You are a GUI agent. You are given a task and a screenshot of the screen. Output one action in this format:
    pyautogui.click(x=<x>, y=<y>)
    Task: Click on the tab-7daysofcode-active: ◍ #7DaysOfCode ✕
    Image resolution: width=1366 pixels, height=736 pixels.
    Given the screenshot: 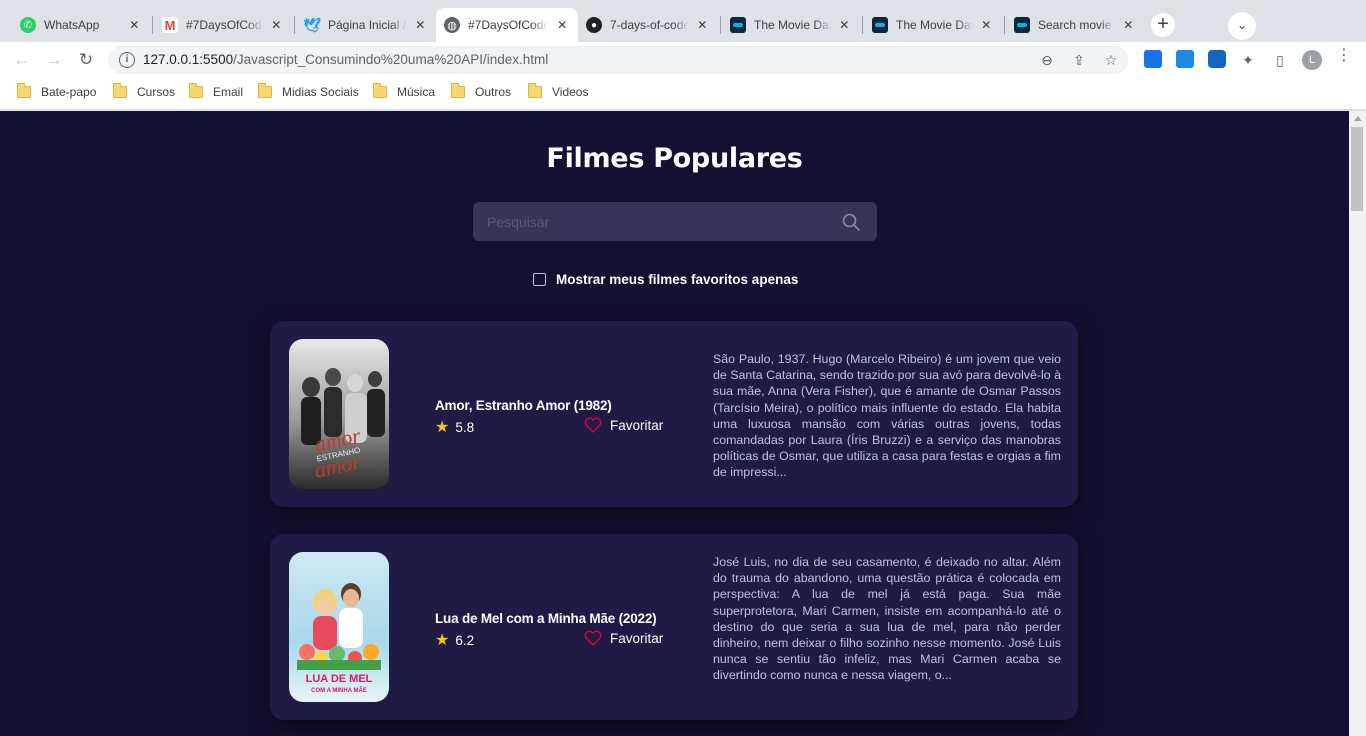 What is the action you would take?
    pyautogui.click(x=507, y=25)
    